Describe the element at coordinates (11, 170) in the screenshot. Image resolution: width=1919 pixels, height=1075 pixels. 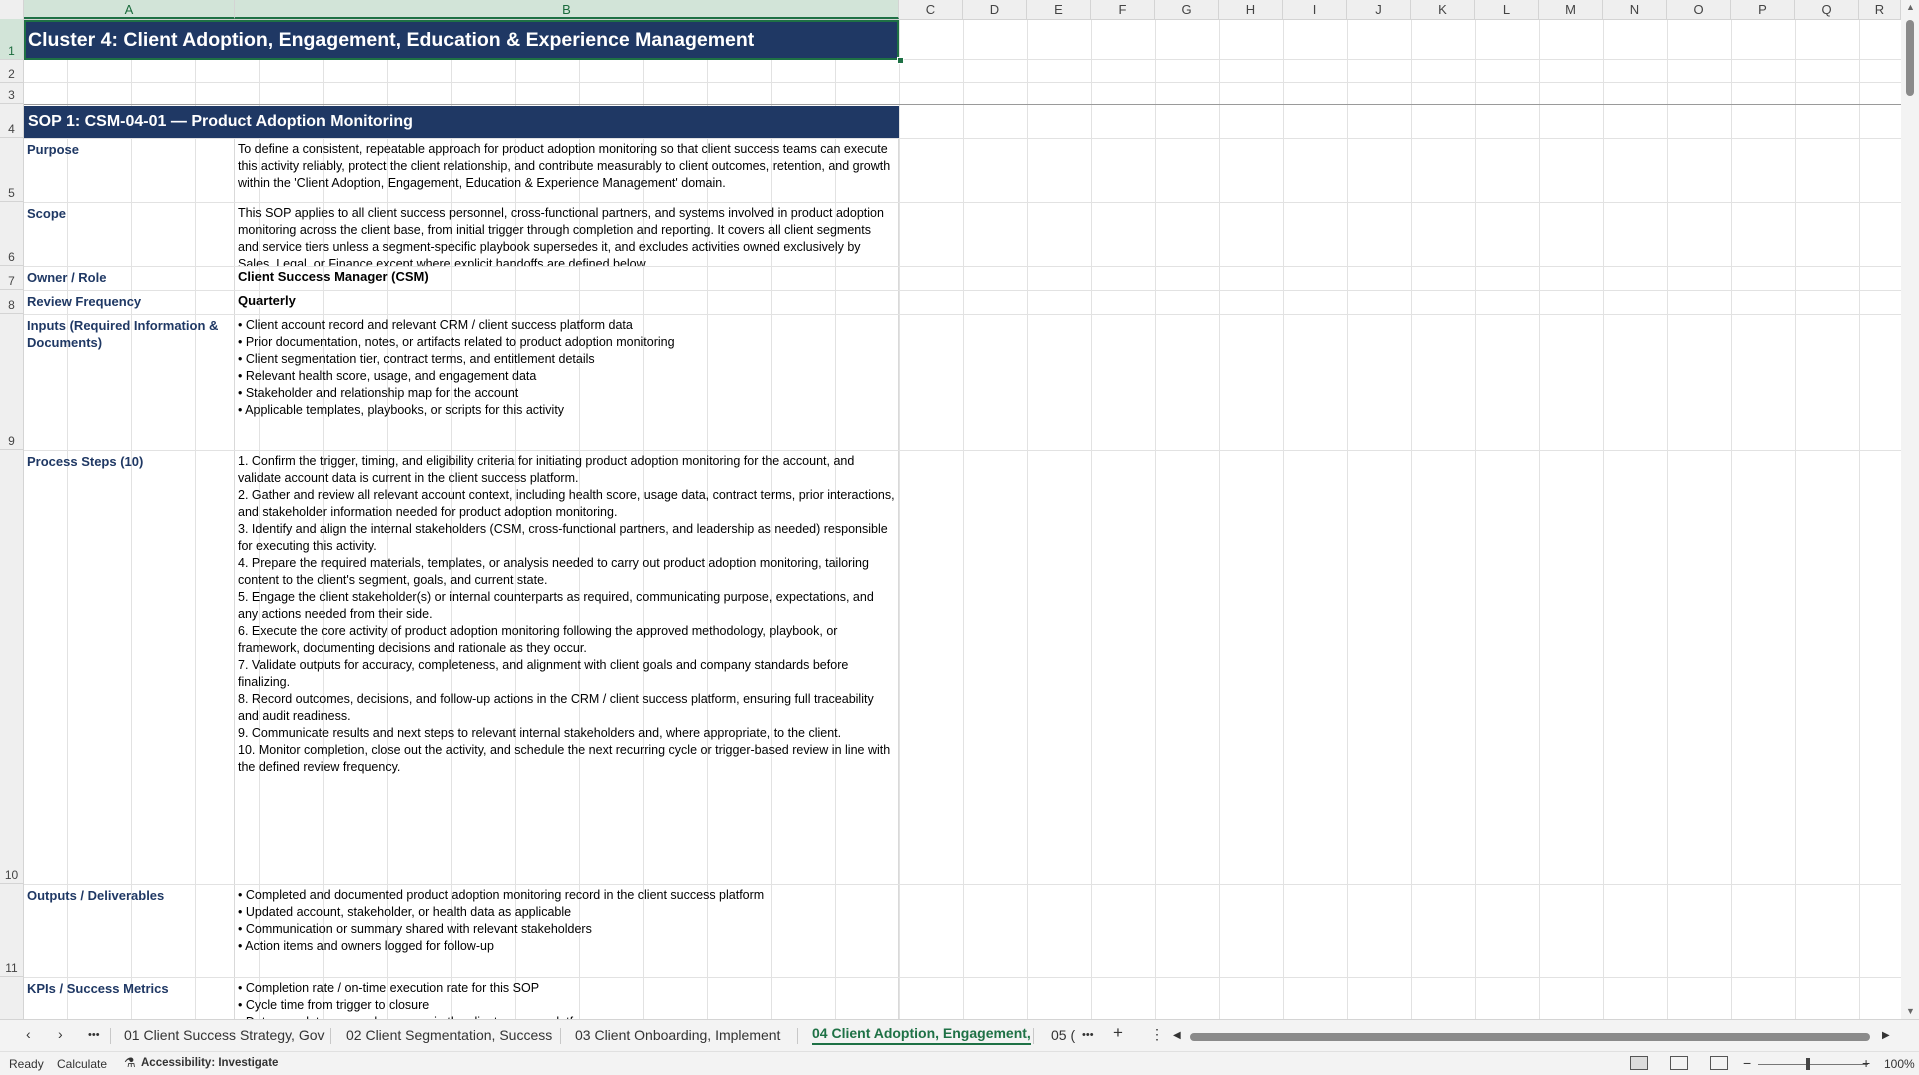
I see `row-header-5: 5` at that location.